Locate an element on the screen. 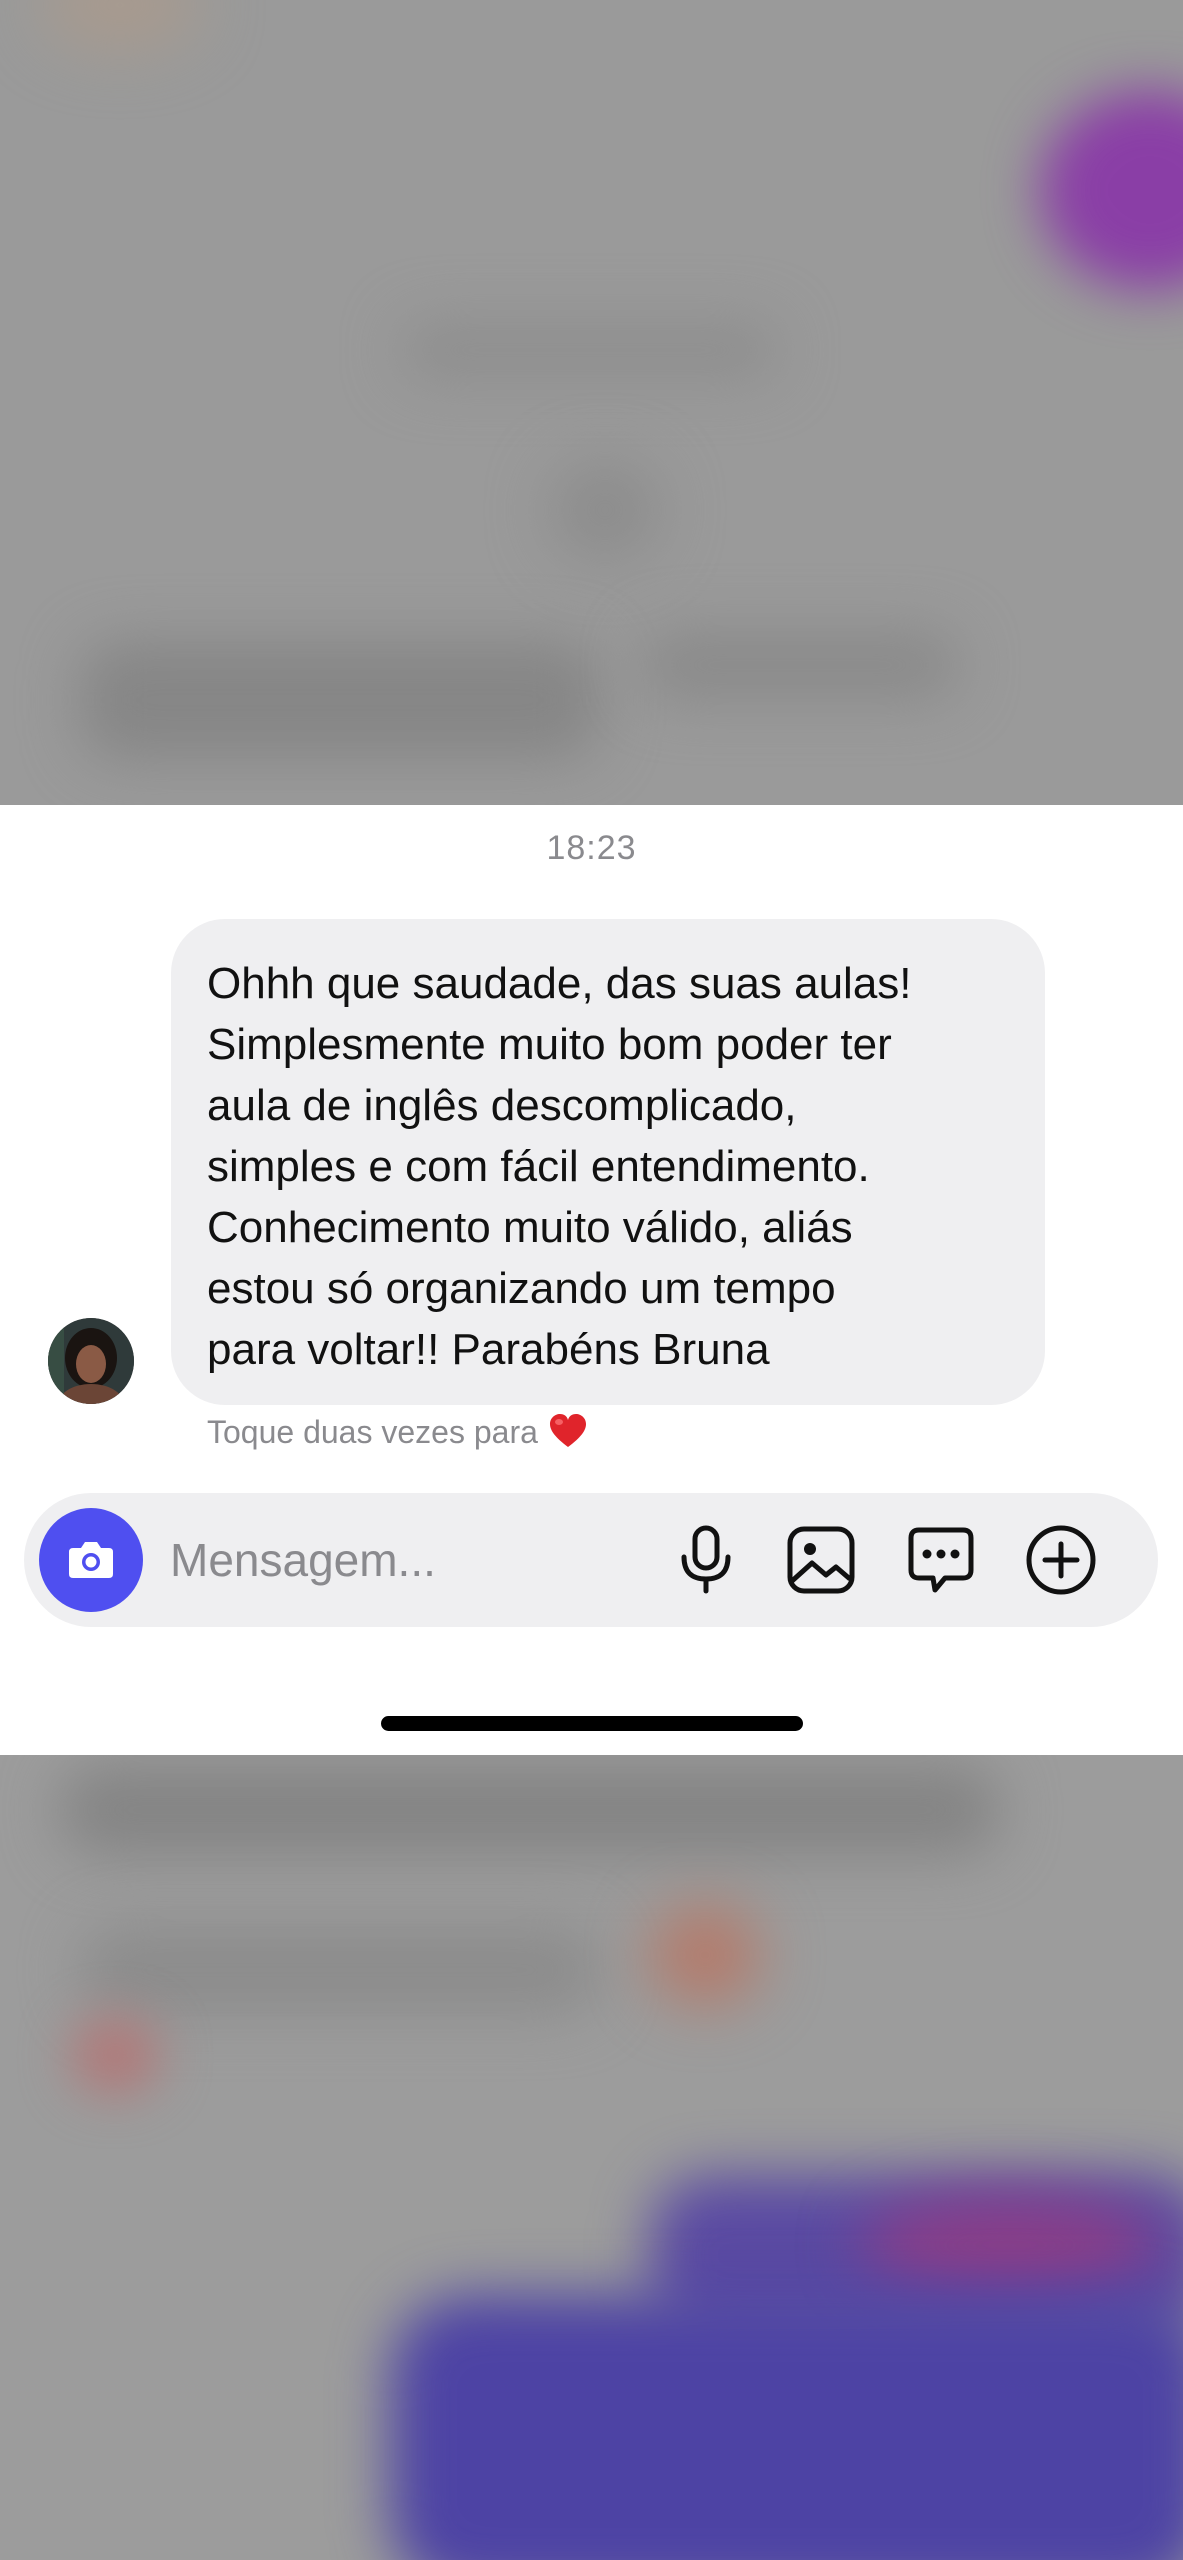 The width and height of the screenshot is (1183, 2560). camera-icon is located at coordinates (91, 1560).